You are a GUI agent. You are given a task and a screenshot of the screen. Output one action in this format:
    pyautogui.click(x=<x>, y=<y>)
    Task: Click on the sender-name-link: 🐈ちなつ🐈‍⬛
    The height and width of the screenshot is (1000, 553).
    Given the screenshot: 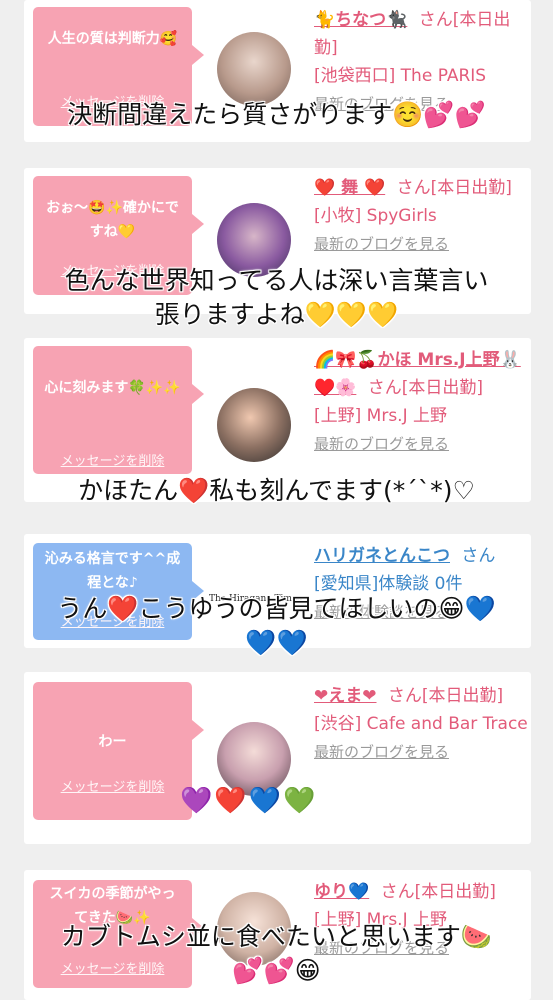 What is the action you would take?
    pyautogui.click(x=360, y=20)
    